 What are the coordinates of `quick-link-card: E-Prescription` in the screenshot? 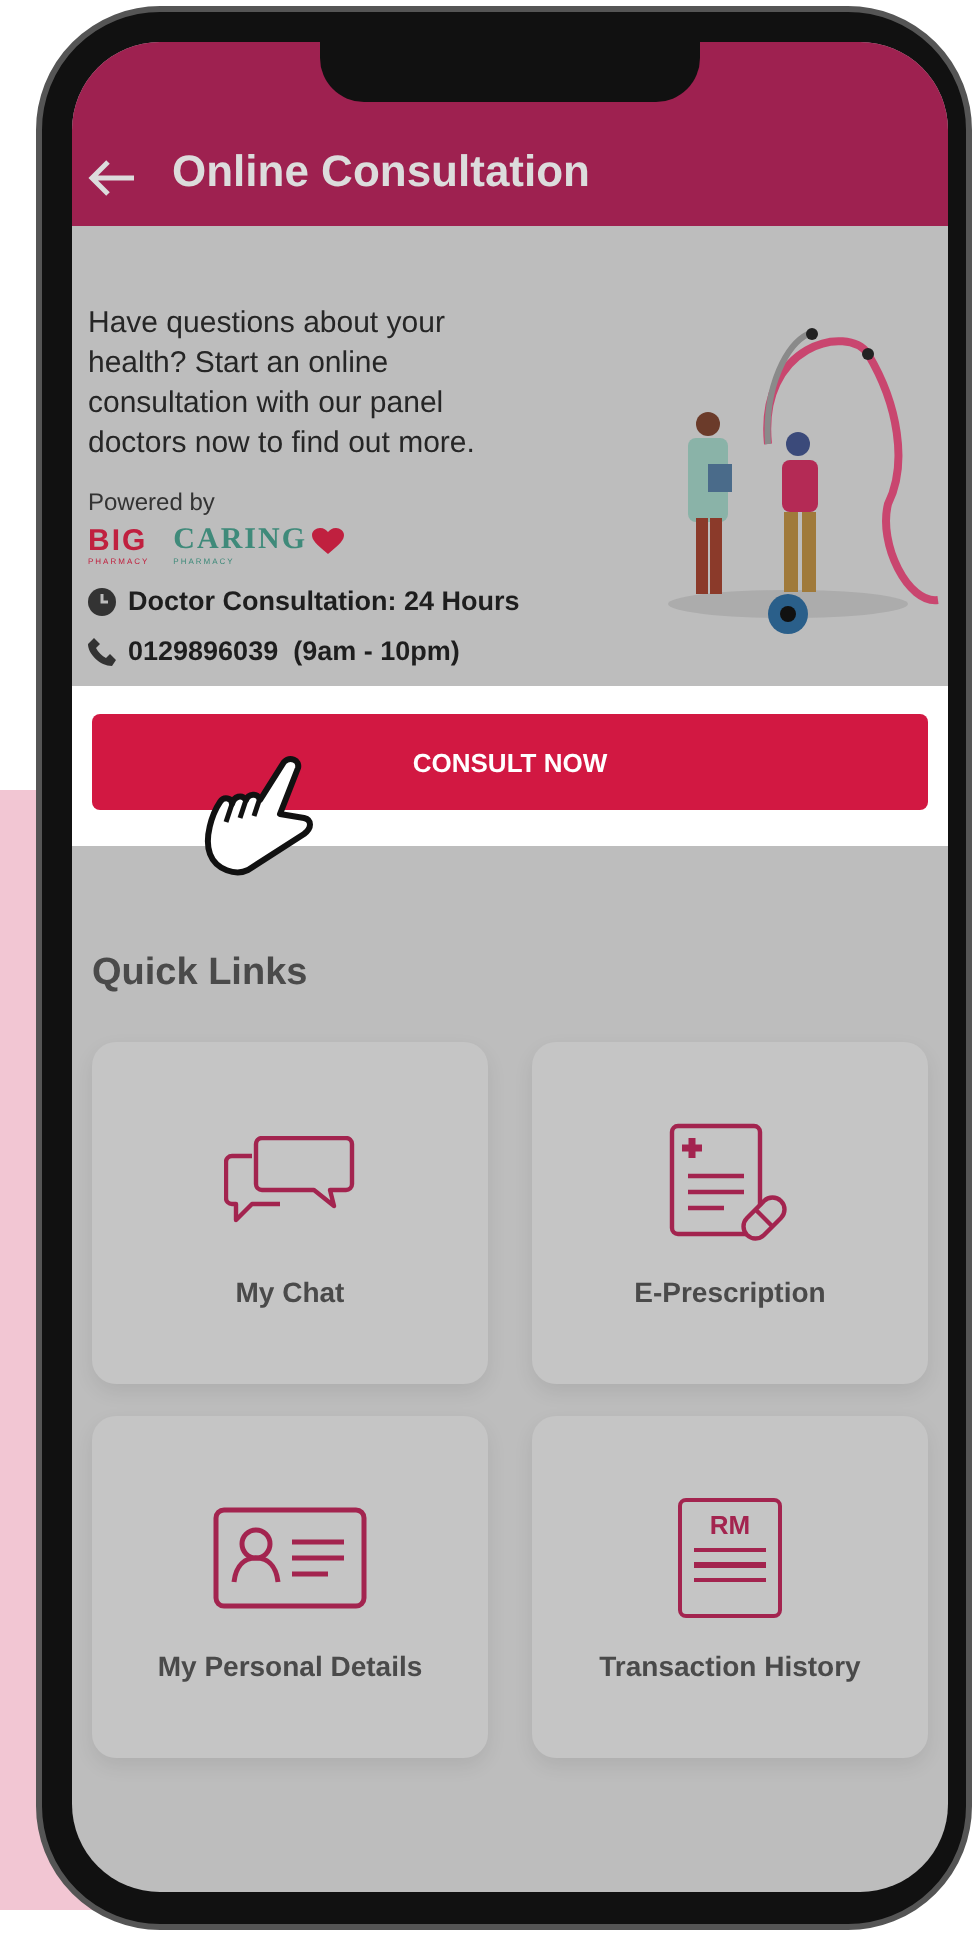 It's located at (730, 1213).